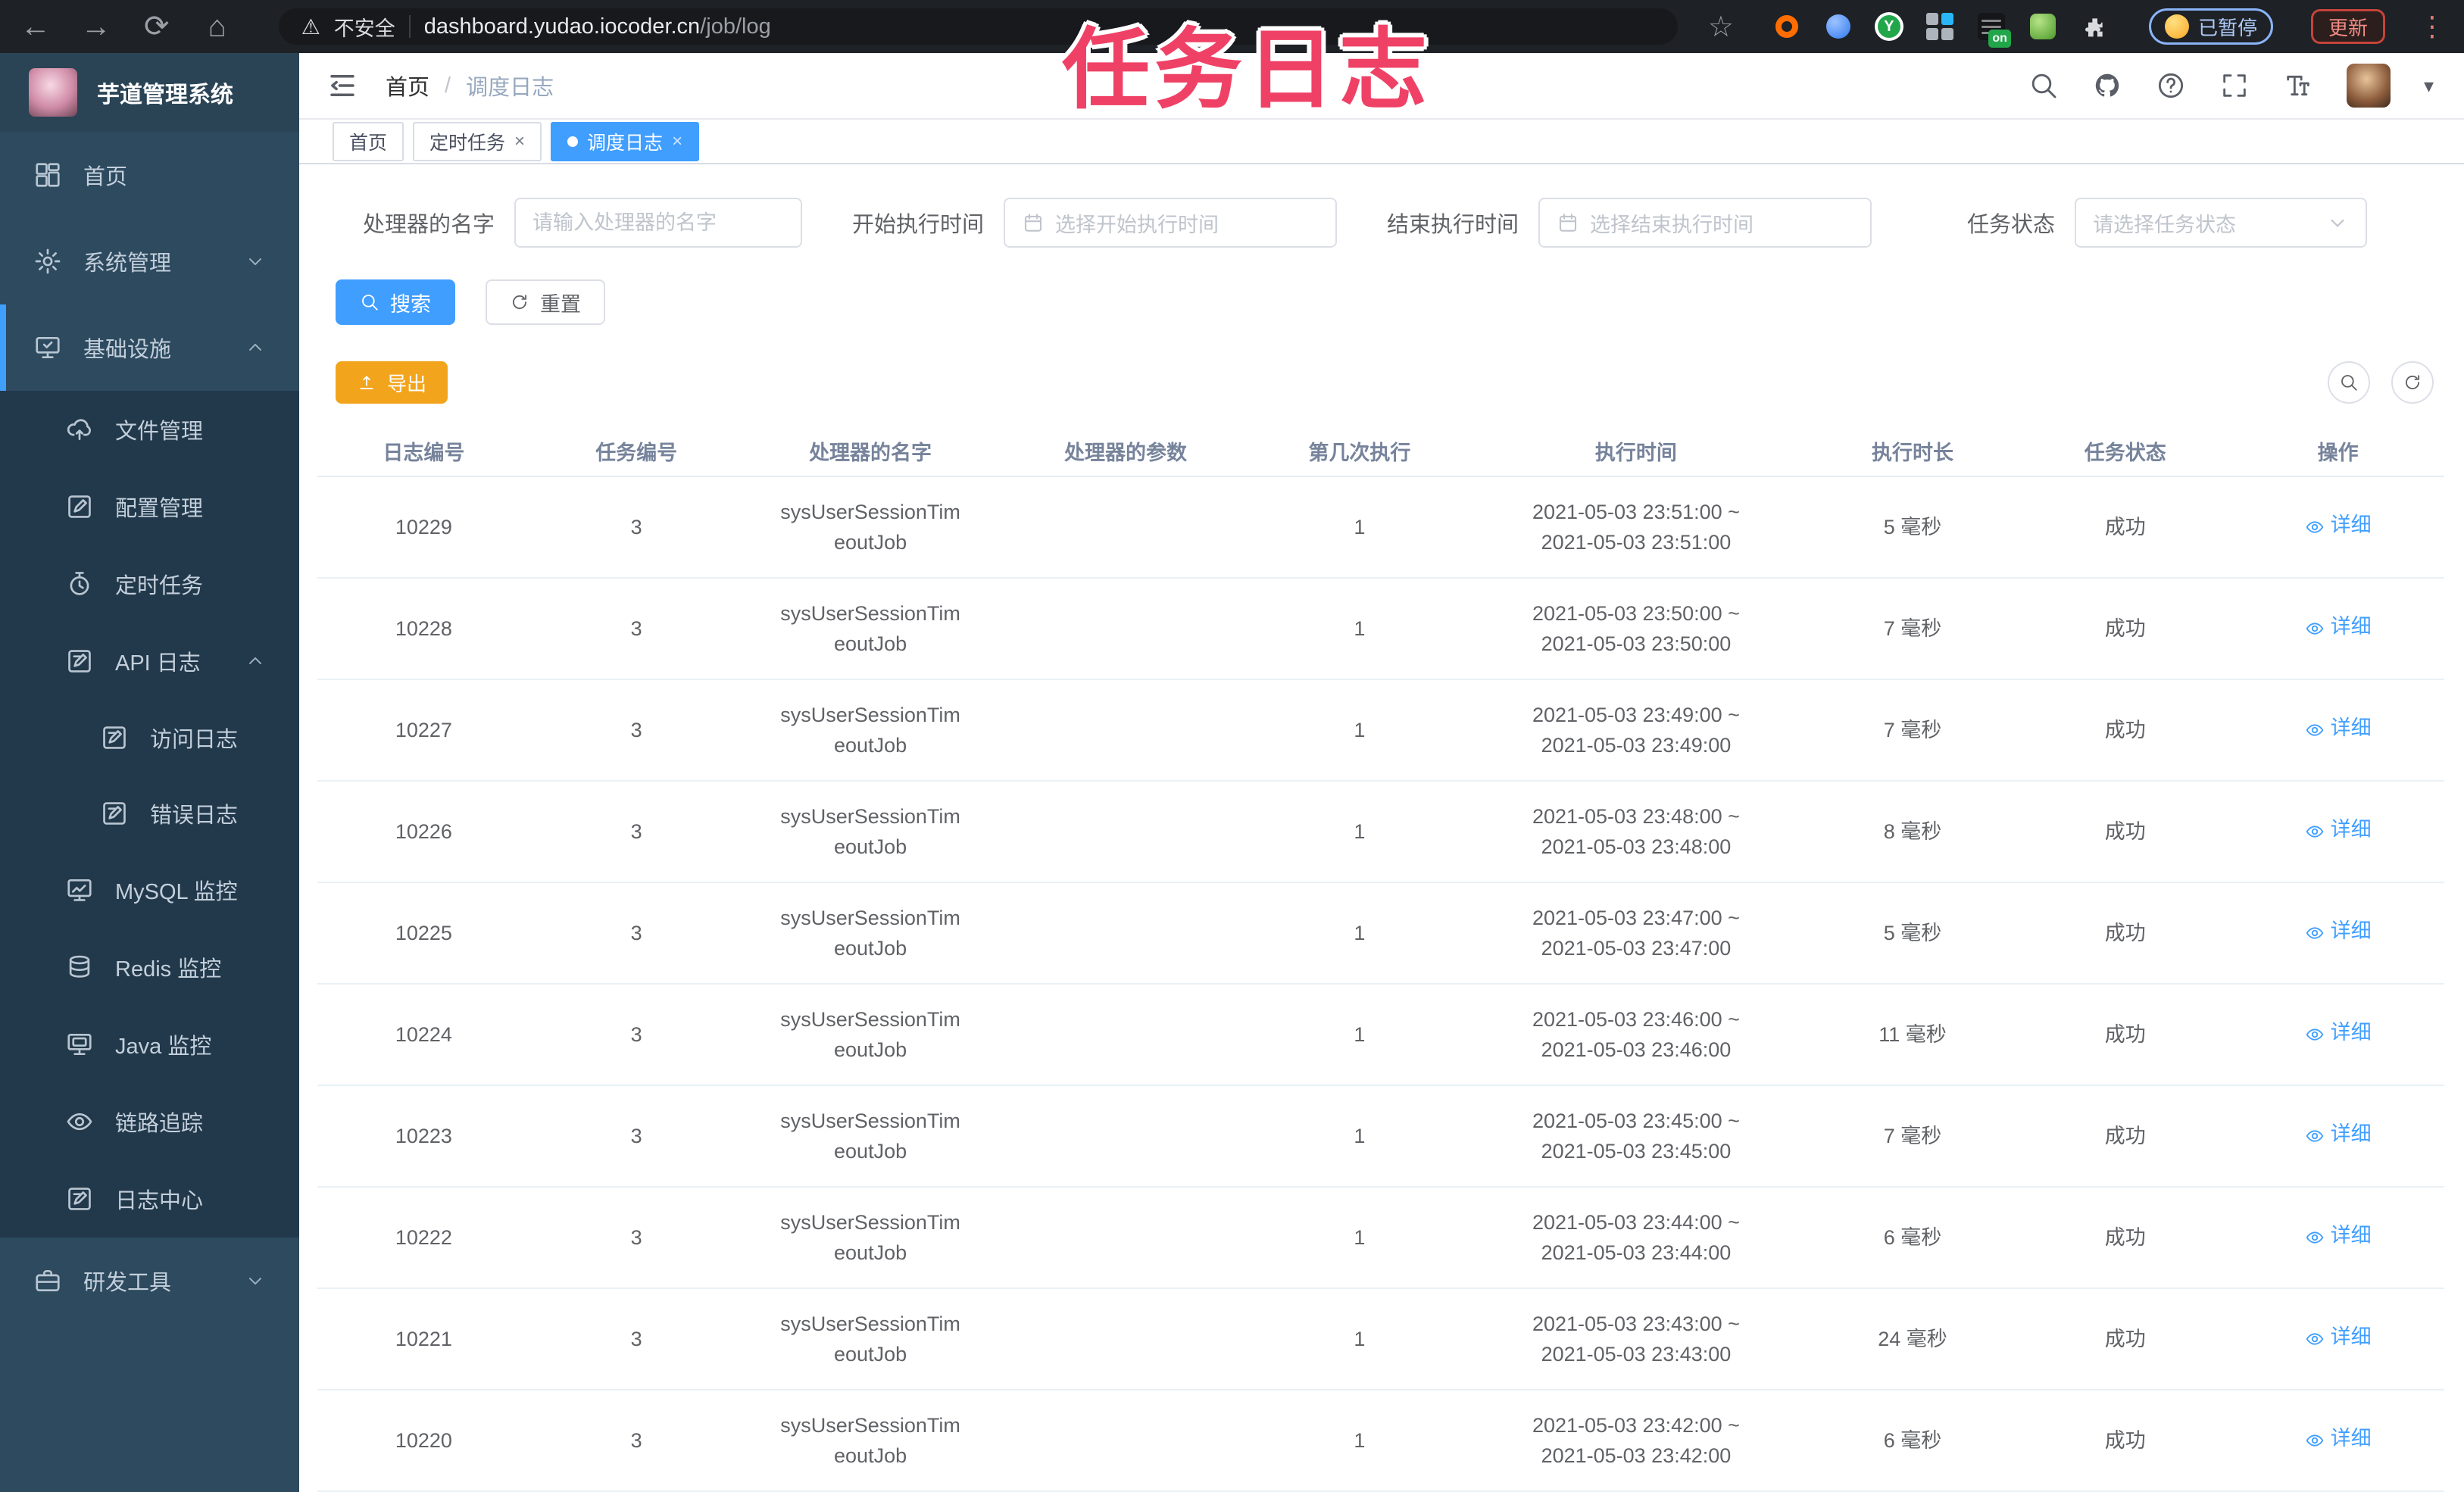 This screenshot has height=1492, width=2464. Describe the element at coordinates (2347, 27) in the screenshot. I see `browser-update-button: 更新` at that location.